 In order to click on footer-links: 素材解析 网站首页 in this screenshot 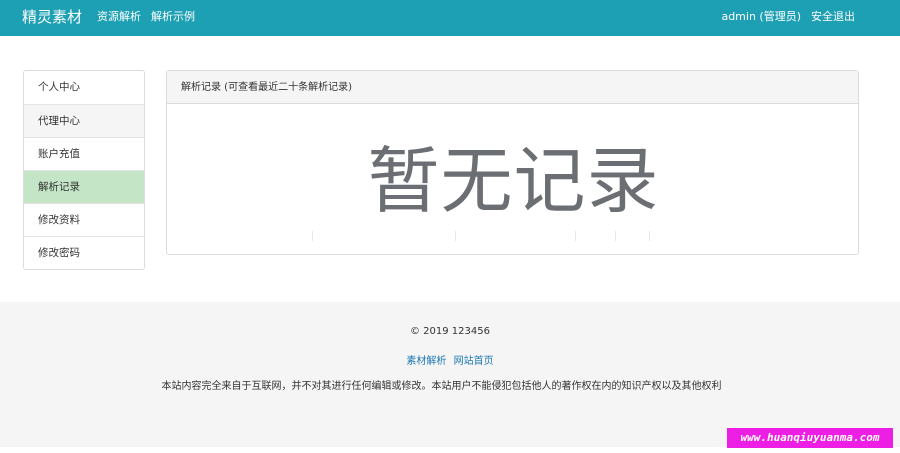, I will do `click(450, 359)`.